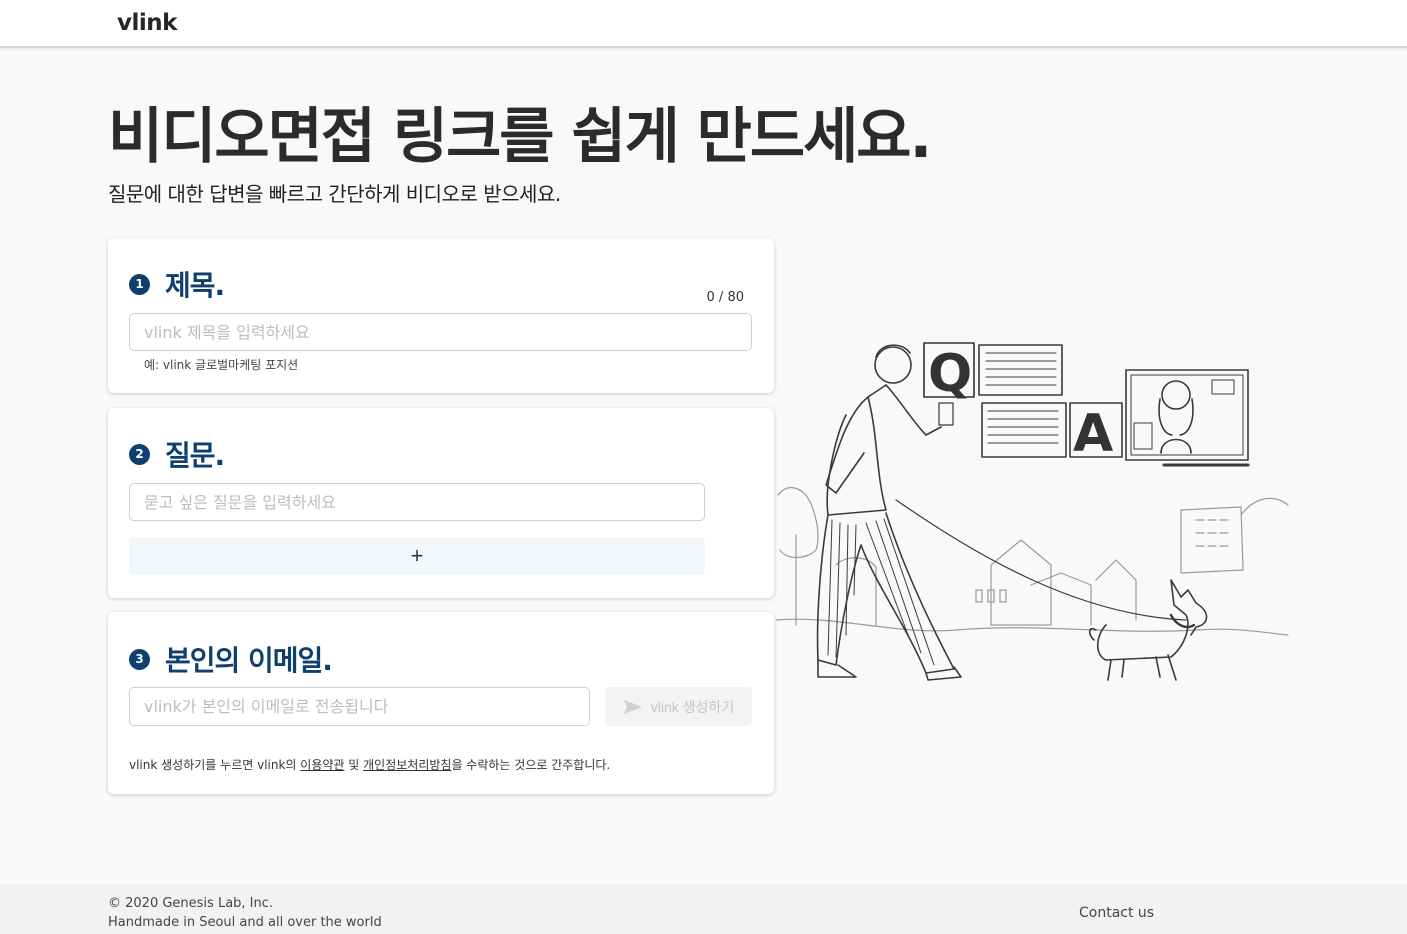 Image resolution: width=1407 pixels, height=934 pixels. What do you see at coordinates (520, 137) in the screenshot?
I see `hero-title: 비디오면접 링크를 쉽게 만드세요.` at bounding box center [520, 137].